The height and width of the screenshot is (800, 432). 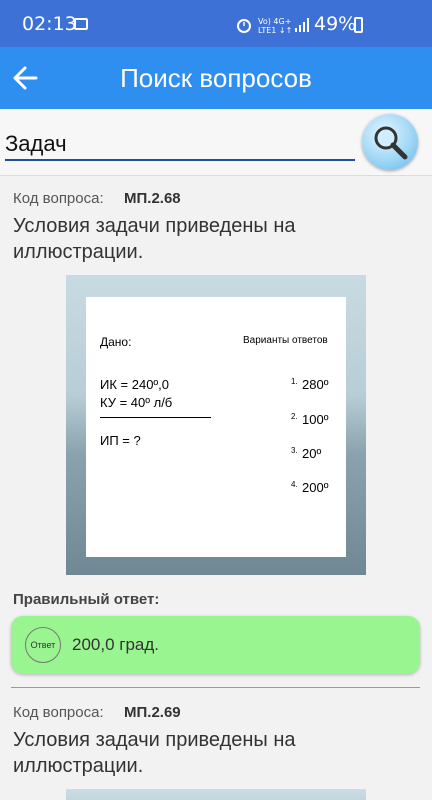 I want to click on search-button, so click(x=390, y=142).